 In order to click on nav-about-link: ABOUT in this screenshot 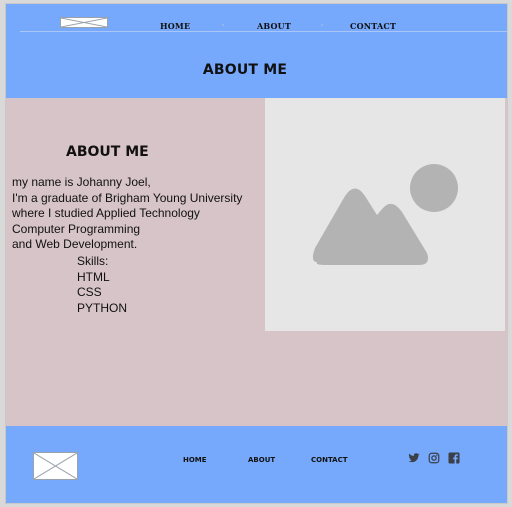, I will do `click(274, 26)`.